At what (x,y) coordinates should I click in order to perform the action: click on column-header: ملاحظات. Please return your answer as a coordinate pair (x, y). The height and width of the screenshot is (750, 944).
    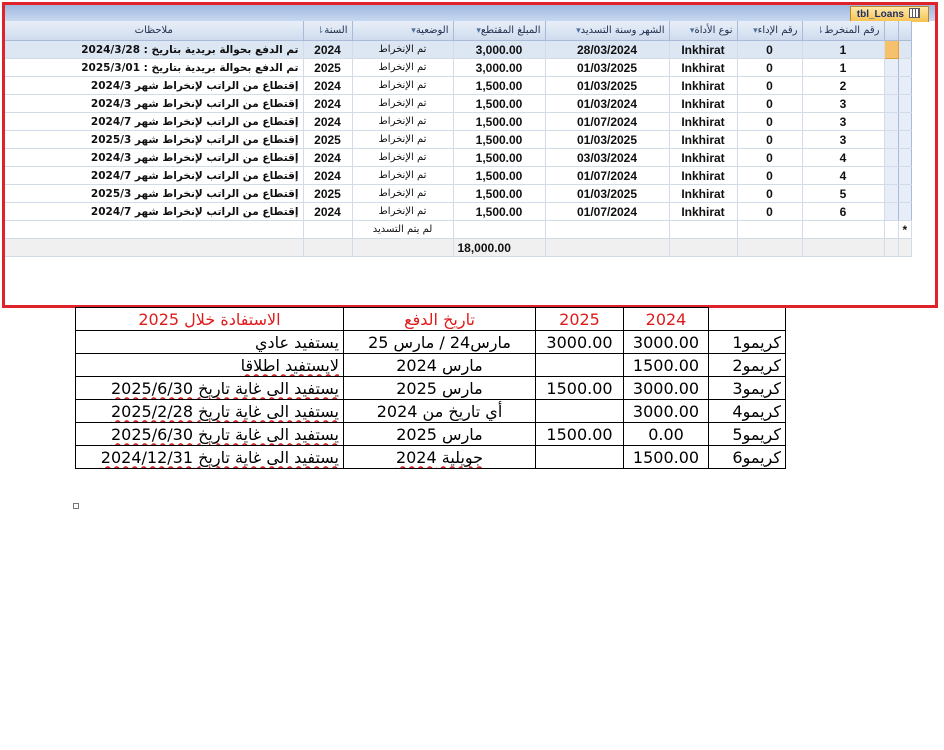
    Looking at the image, I should click on (154, 31).